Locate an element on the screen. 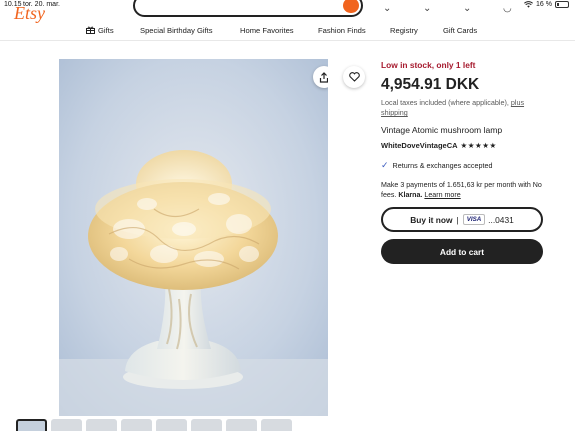 This screenshot has width=575, height=431. product-title: Vintage Atomic mushroom lamp is located at coordinates (442, 130).